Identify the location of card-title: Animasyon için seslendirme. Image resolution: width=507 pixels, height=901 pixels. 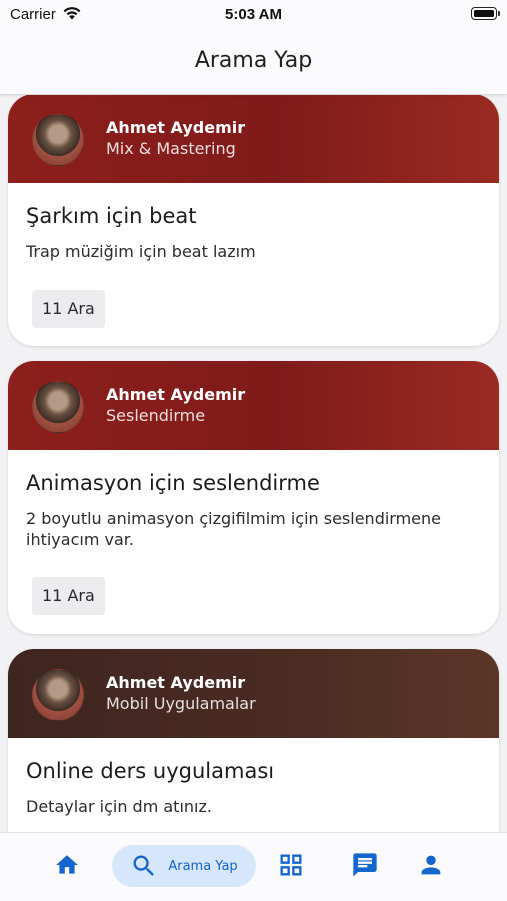
(173, 483).